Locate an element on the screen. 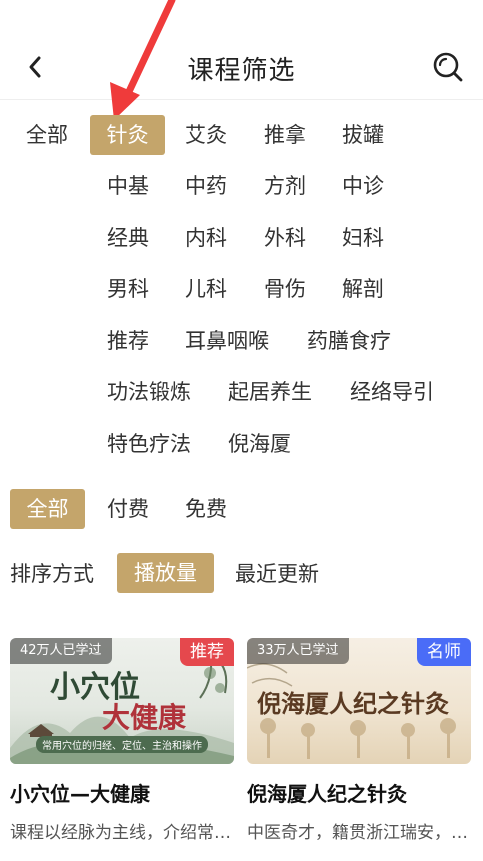  category-chip: 推荐 is located at coordinates (128, 341).